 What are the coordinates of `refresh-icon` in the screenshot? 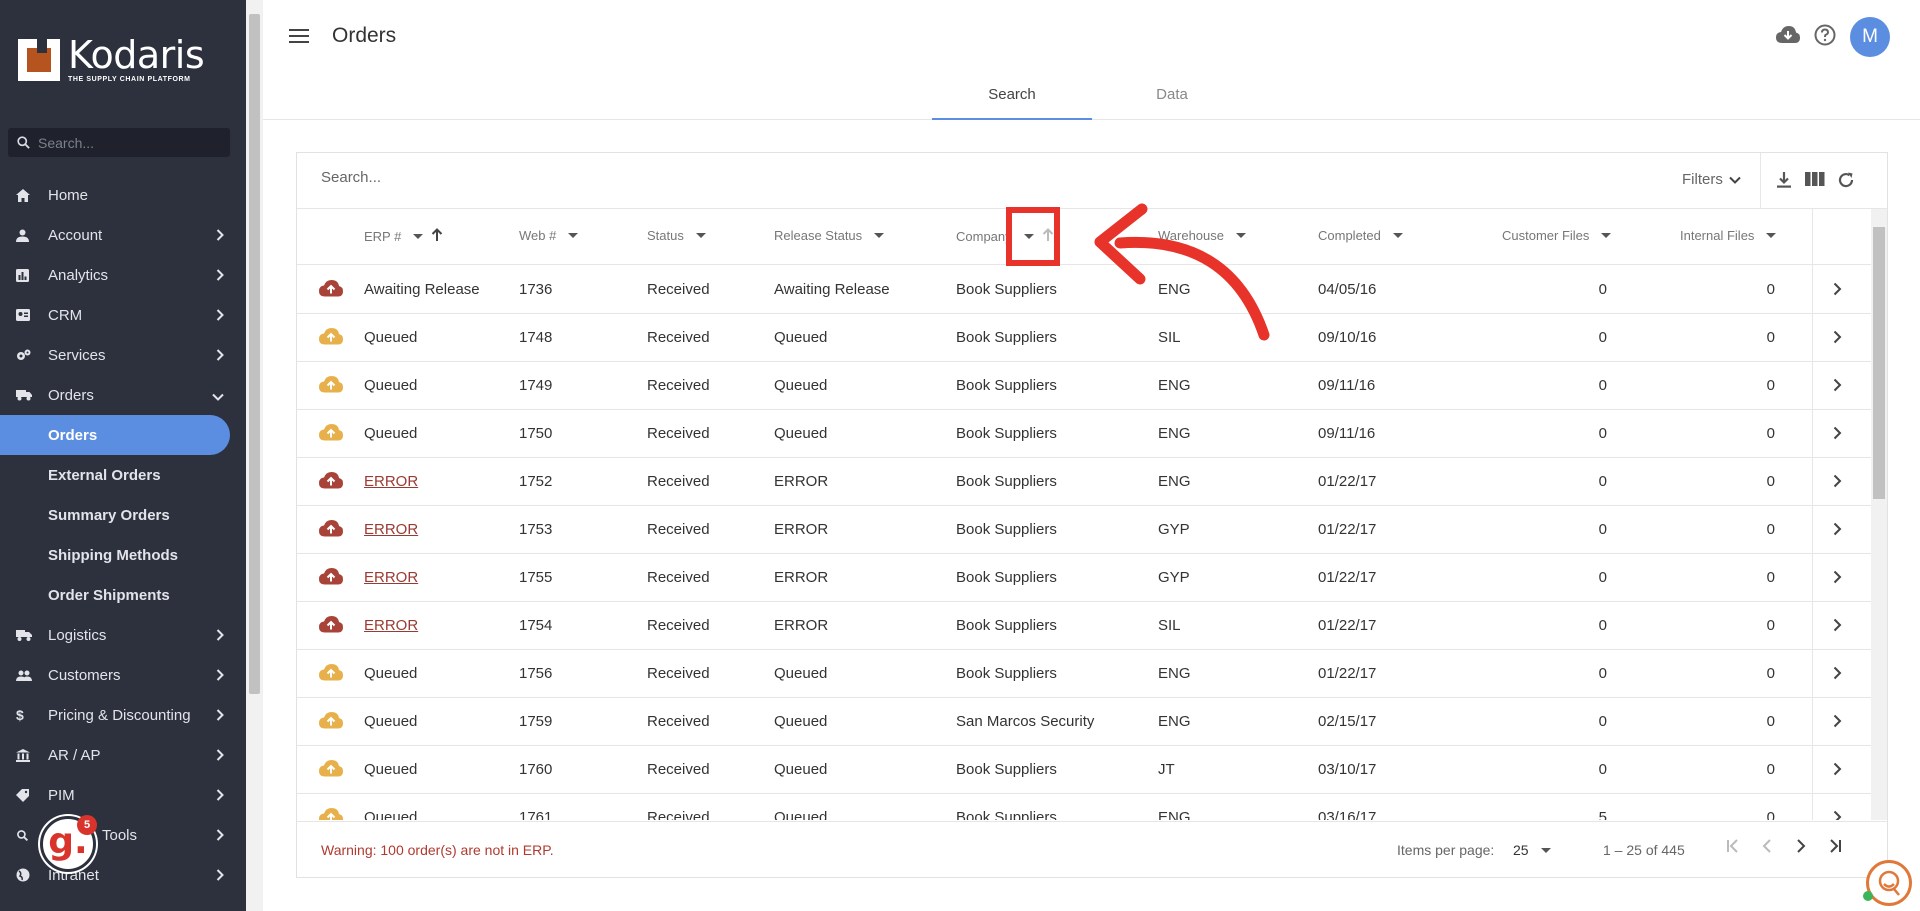 It's located at (1846, 182).